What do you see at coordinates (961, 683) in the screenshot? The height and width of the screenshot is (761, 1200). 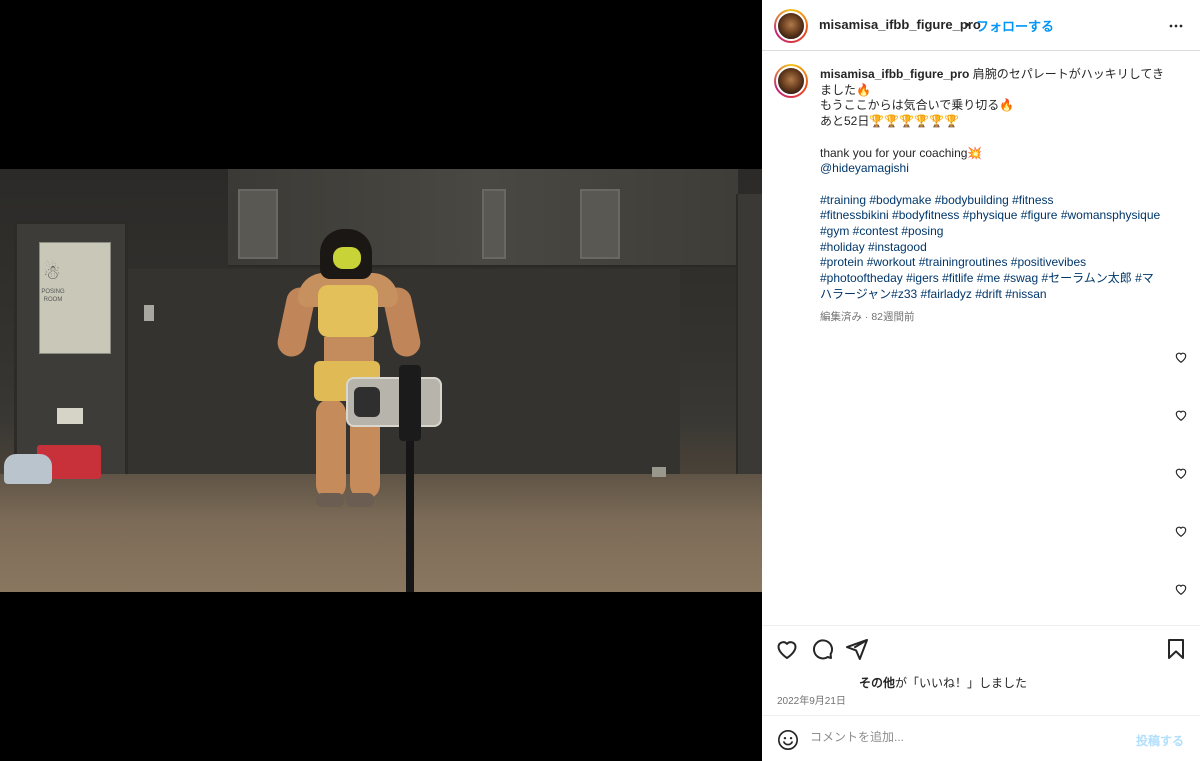 I see `likes-suffix: が「いいね！」しました` at bounding box center [961, 683].